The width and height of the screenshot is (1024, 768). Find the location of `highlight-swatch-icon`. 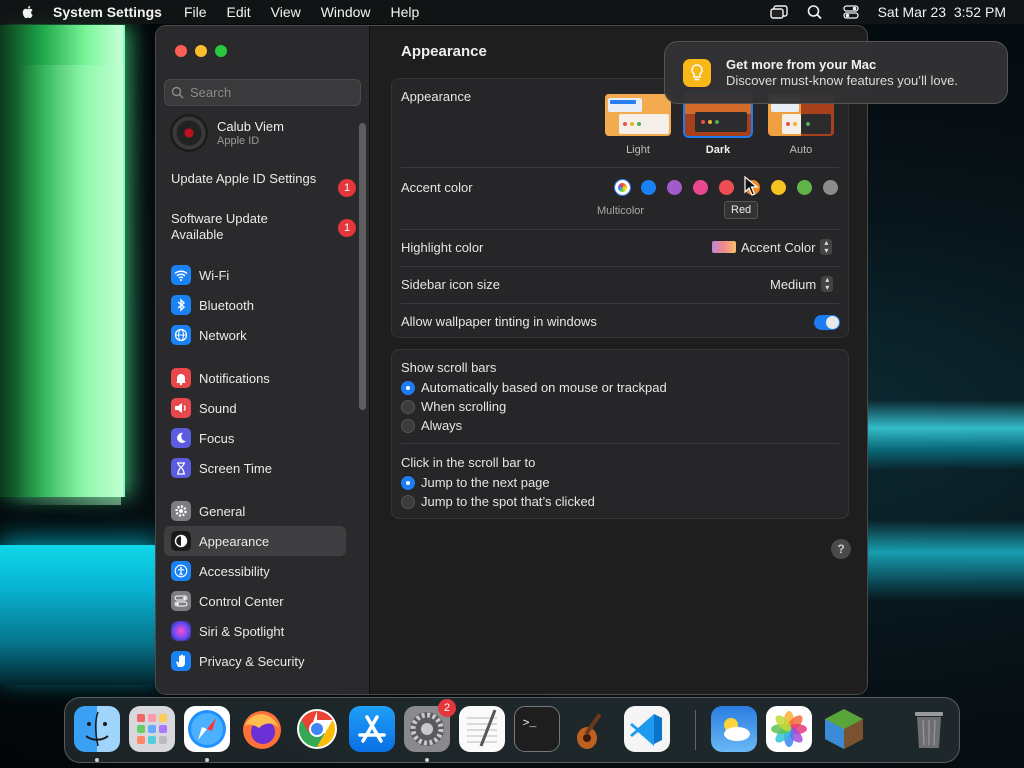

highlight-swatch-icon is located at coordinates (724, 247).